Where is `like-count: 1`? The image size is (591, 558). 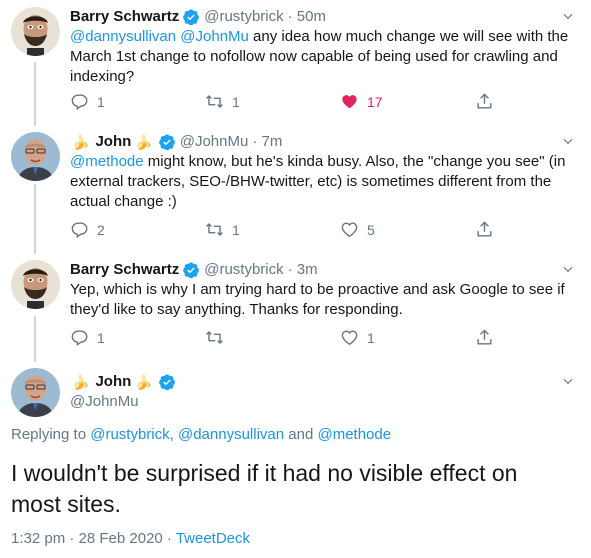 like-count: 1 is located at coordinates (371, 337).